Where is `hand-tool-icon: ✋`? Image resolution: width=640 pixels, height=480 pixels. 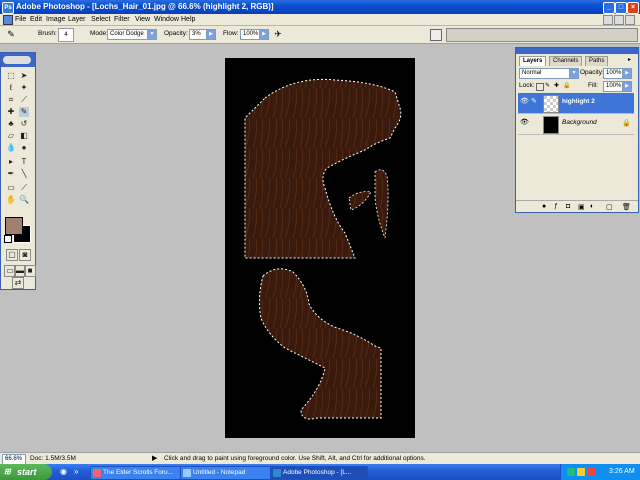 hand-tool-icon: ✋ is located at coordinates (11, 200).